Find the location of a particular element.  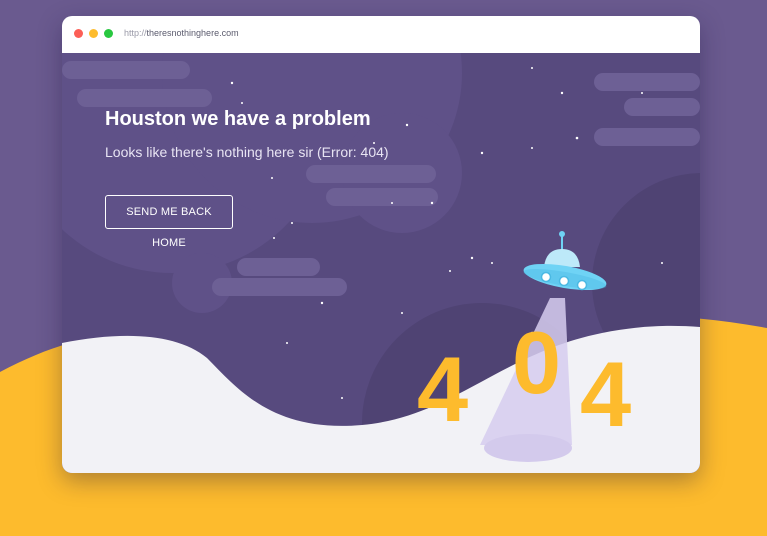

browser-titlebar: http://theresnothinghere.com is located at coordinates (381, 35).